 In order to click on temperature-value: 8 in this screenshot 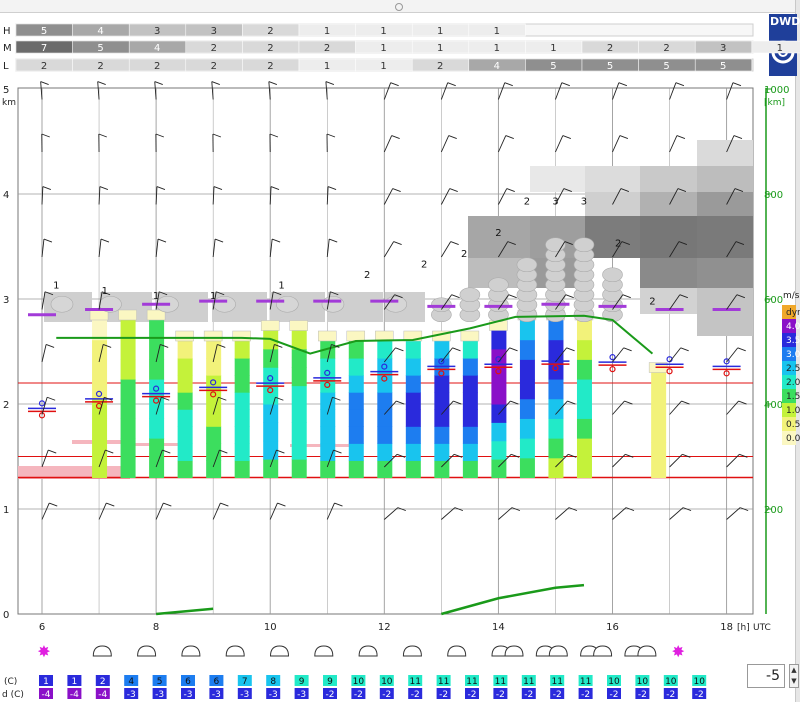, I will do `click(273, 682)`.